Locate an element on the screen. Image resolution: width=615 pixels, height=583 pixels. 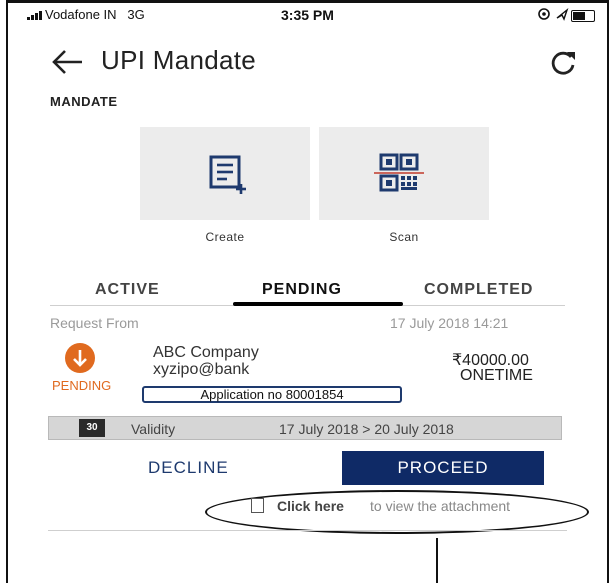
decline-button: DECLINE is located at coordinates (188, 468).